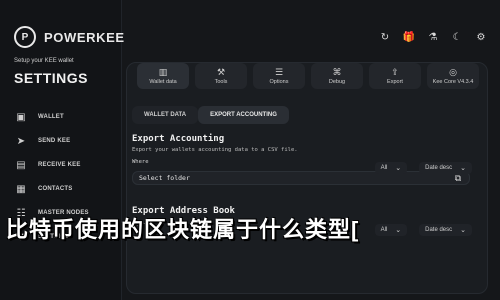 The height and width of the screenshot is (300, 500). Describe the element at coordinates (279, 71) in the screenshot. I see `options-icon: ☰` at that location.